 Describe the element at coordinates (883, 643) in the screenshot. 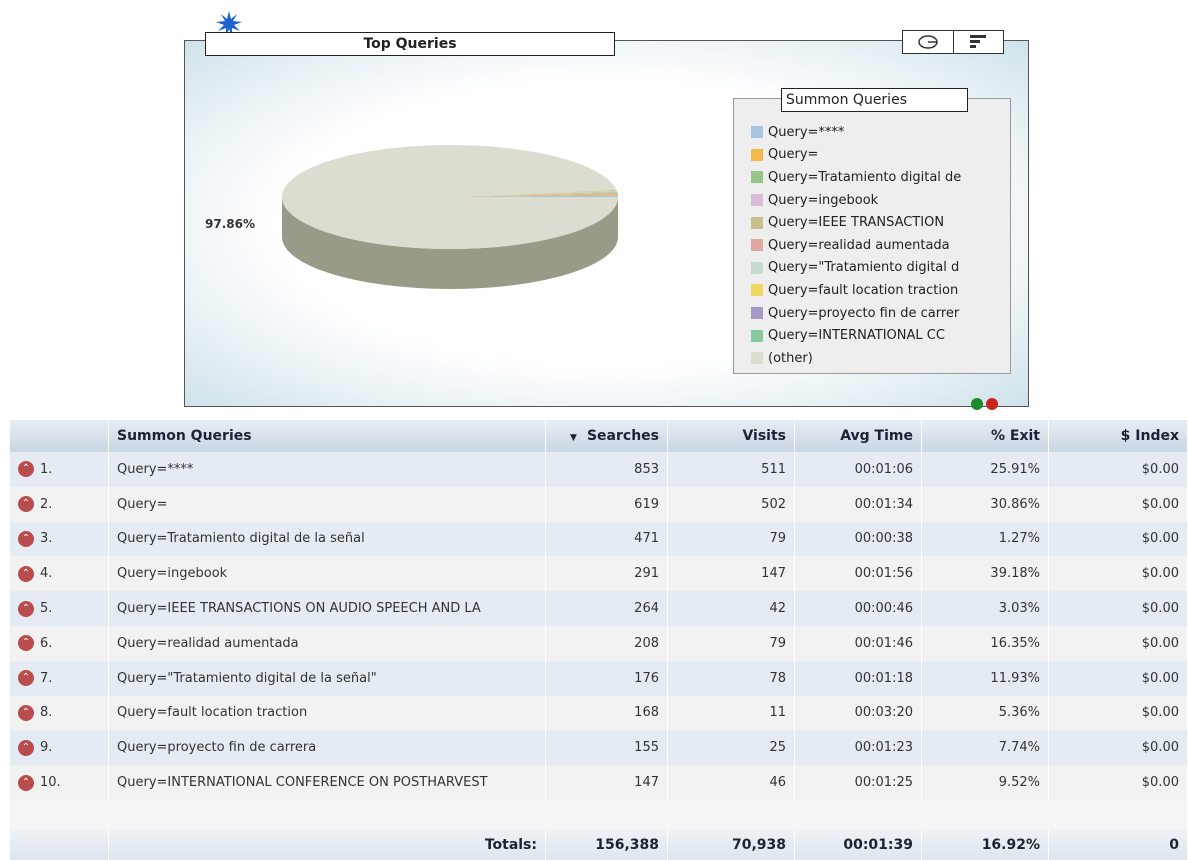

I see `avg-time-cell-text: 00:01:46` at that location.